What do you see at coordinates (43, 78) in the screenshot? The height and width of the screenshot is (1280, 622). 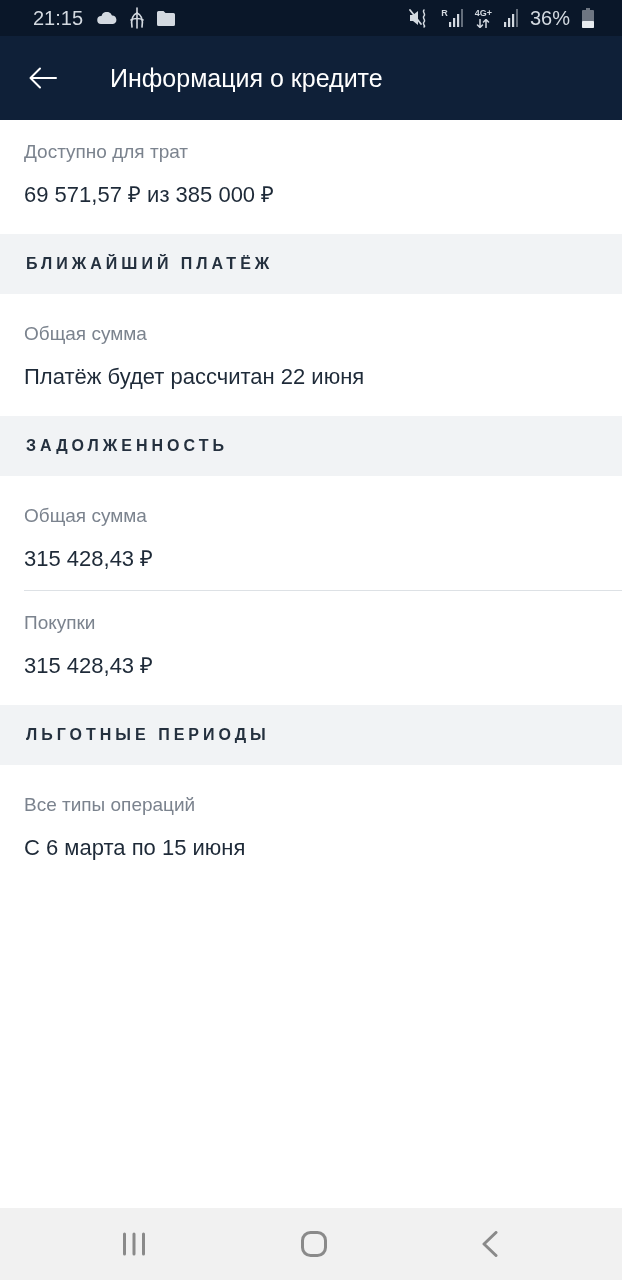 I see `back-arrow-icon` at bounding box center [43, 78].